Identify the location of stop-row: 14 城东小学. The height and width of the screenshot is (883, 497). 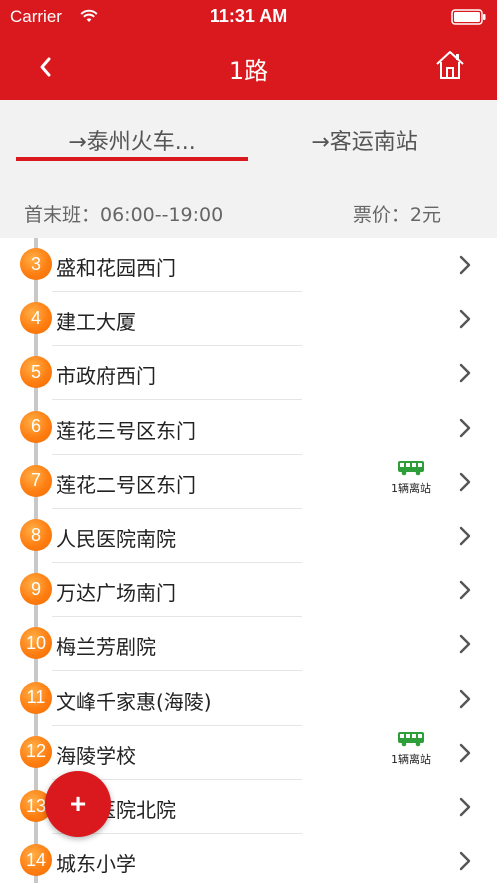
(248, 858).